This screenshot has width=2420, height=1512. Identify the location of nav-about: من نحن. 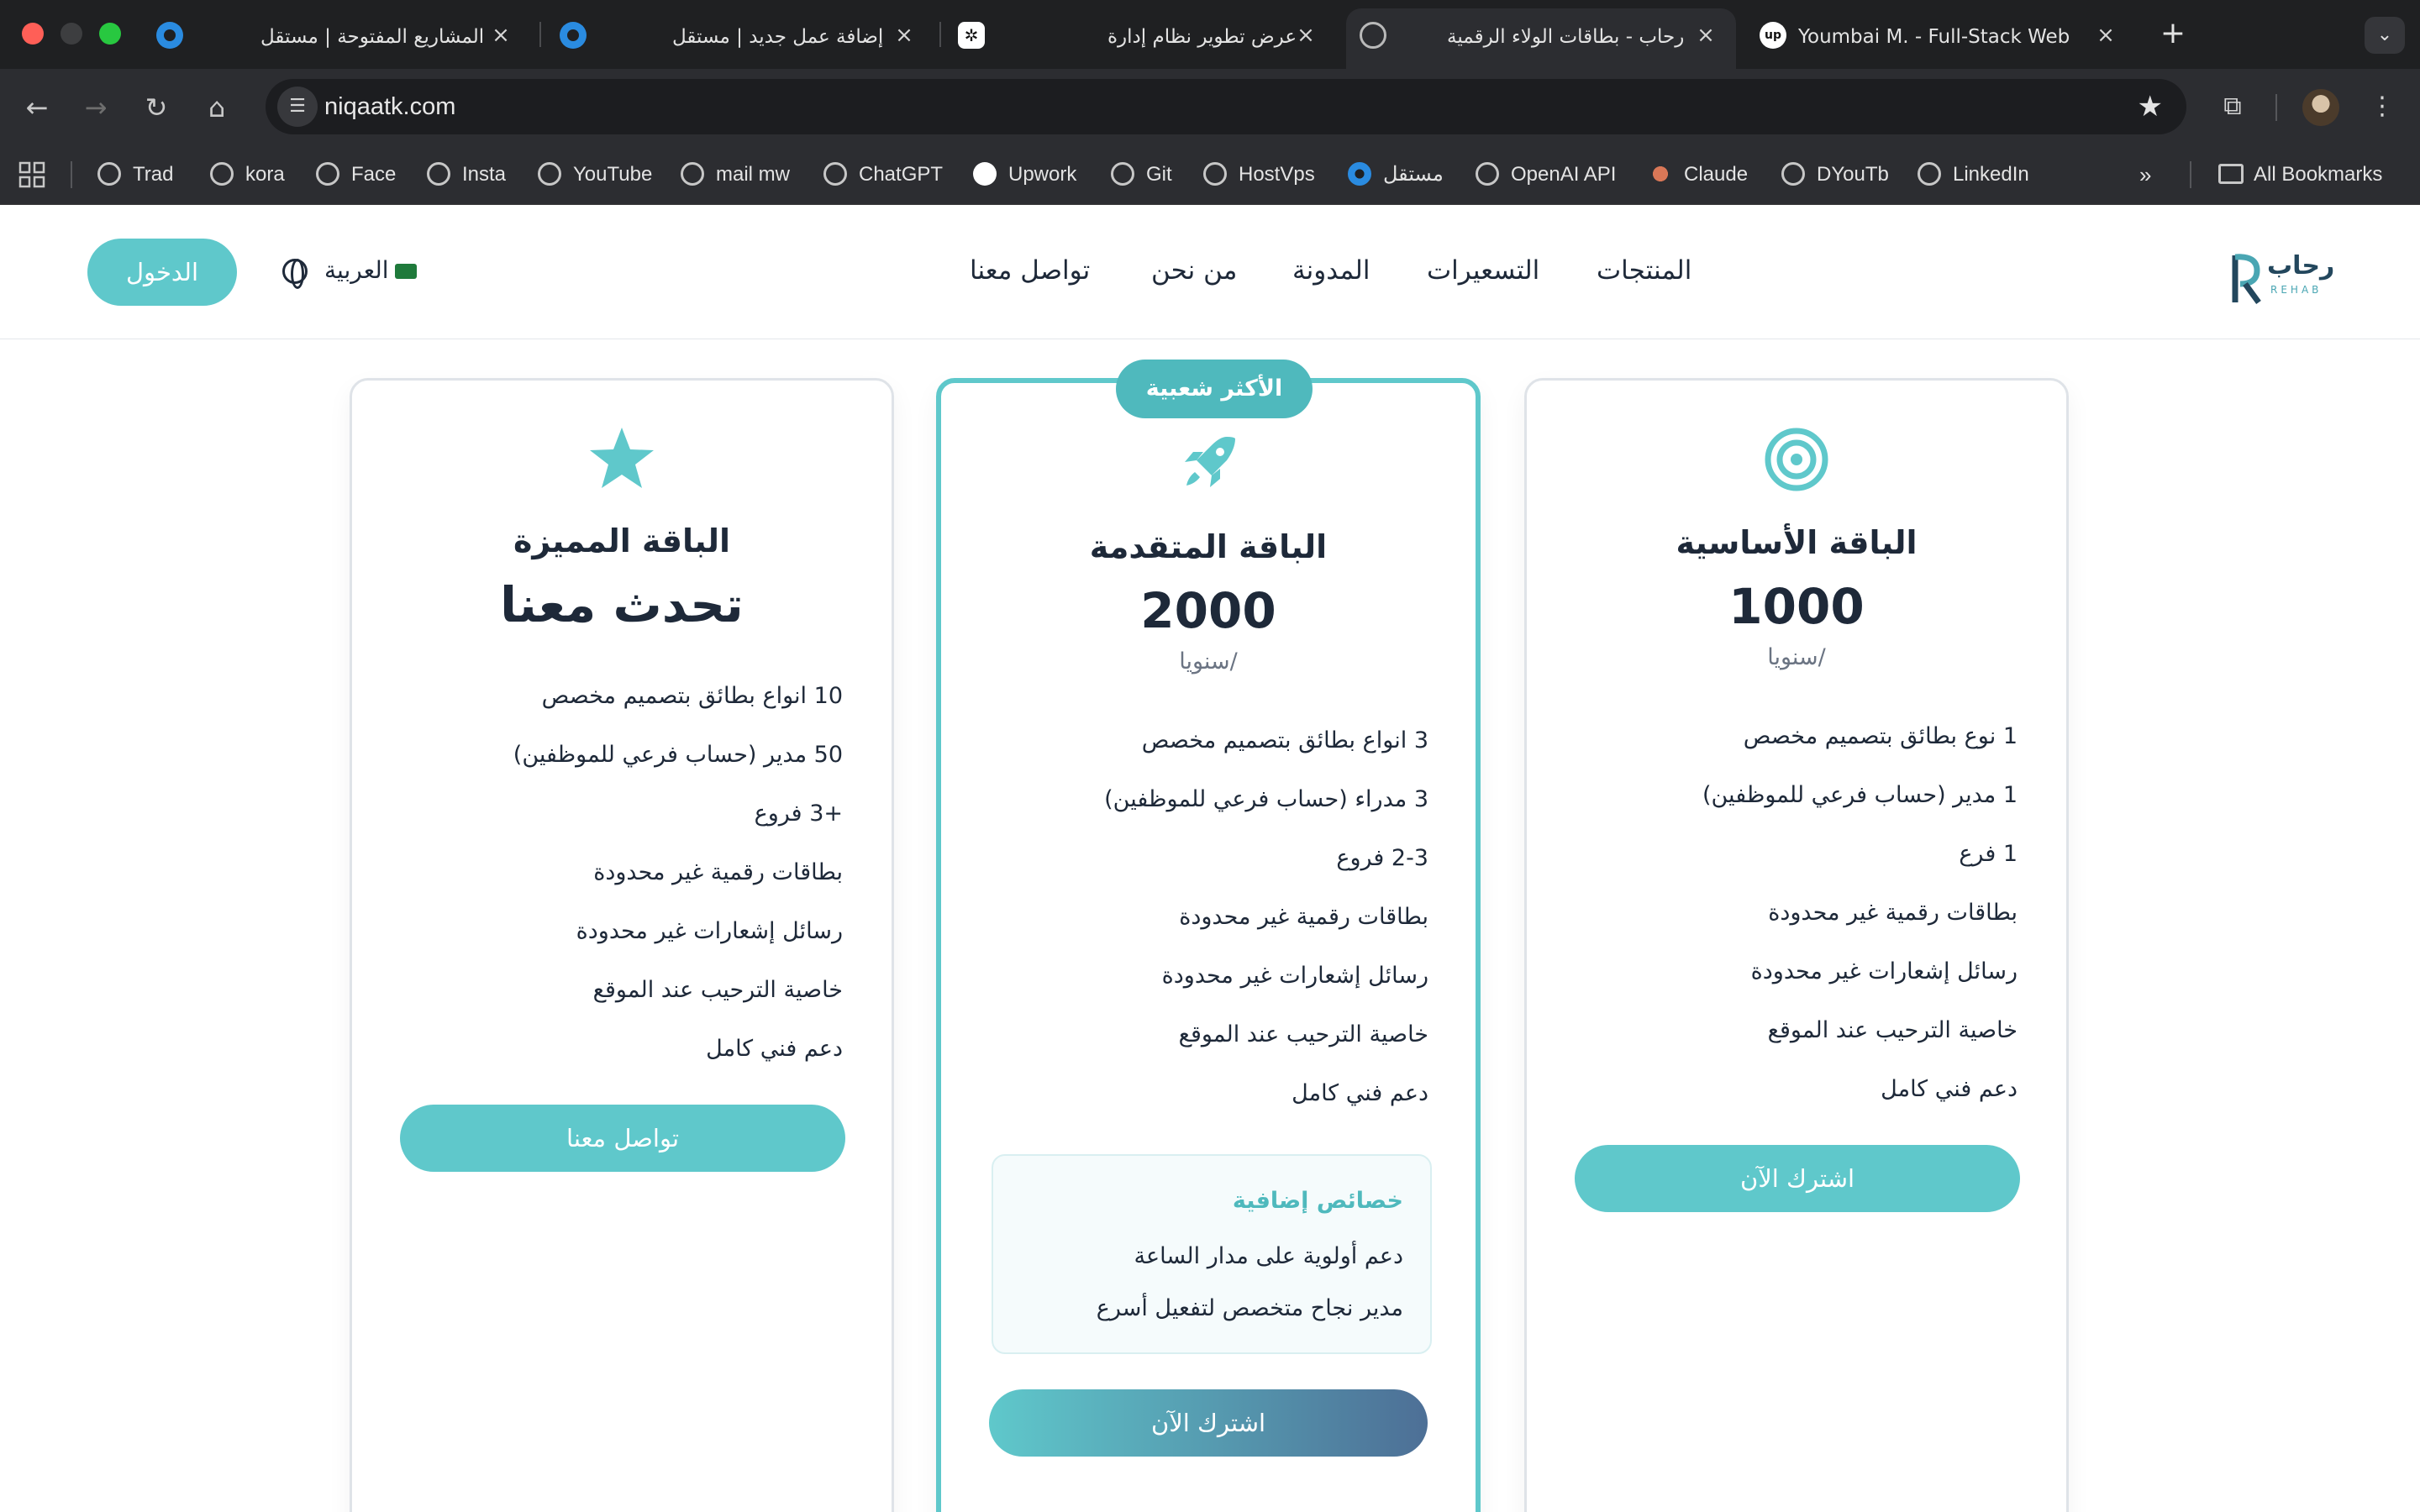
(1194, 270).